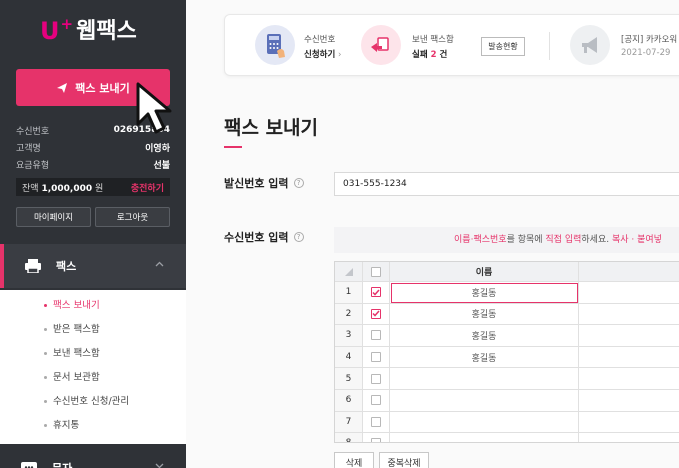 The height and width of the screenshot is (468, 679). I want to click on chevron-down-icon, so click(159, 465).